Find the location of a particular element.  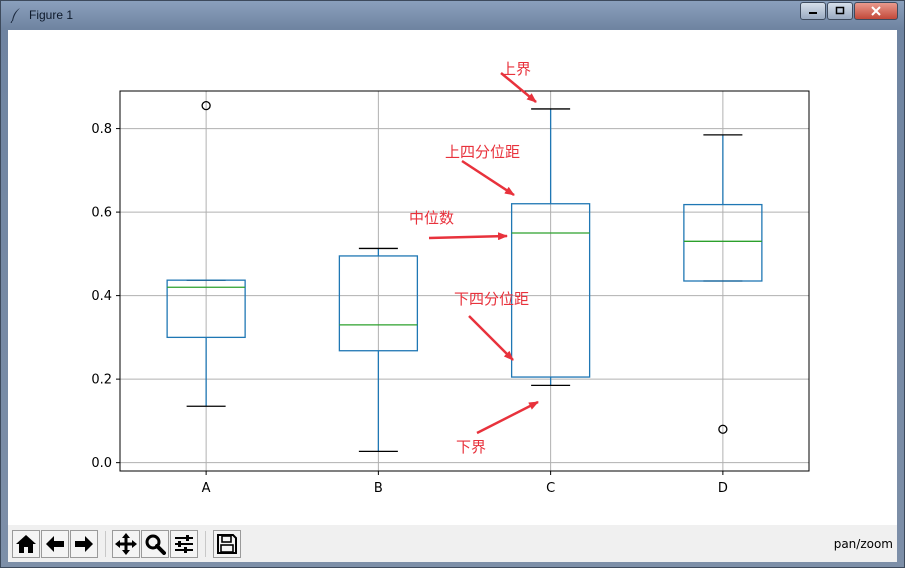

back-button is located at coordinates (55, 544).